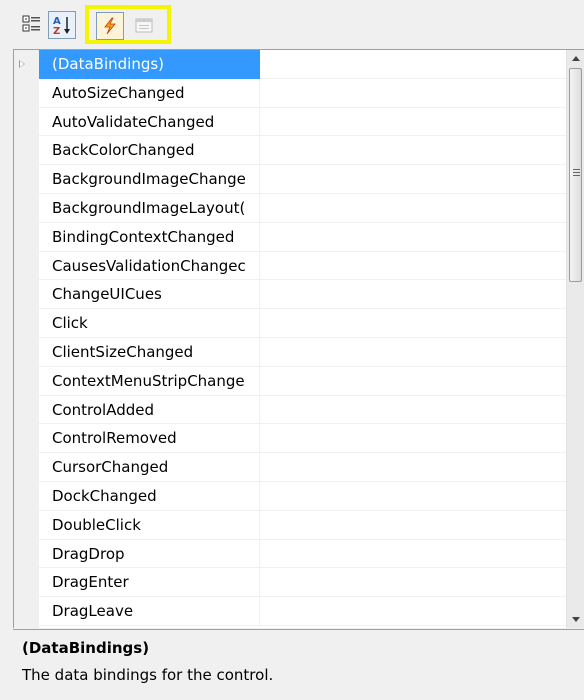  I want to click on property-name: BackColorChanged, so click(149, 151).